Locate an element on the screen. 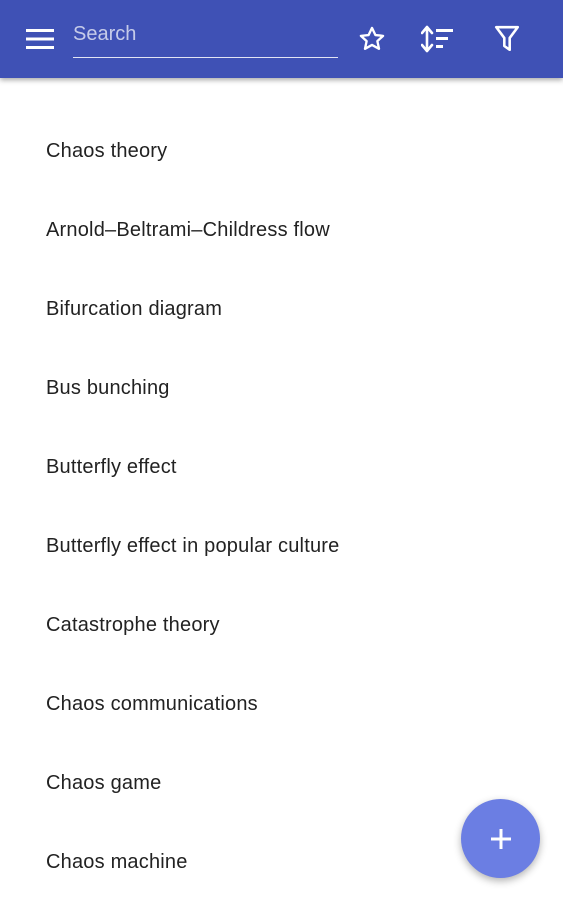 The height and width of the screenshot is (902, 563). favorites-button is located at coordinates (372, 39).